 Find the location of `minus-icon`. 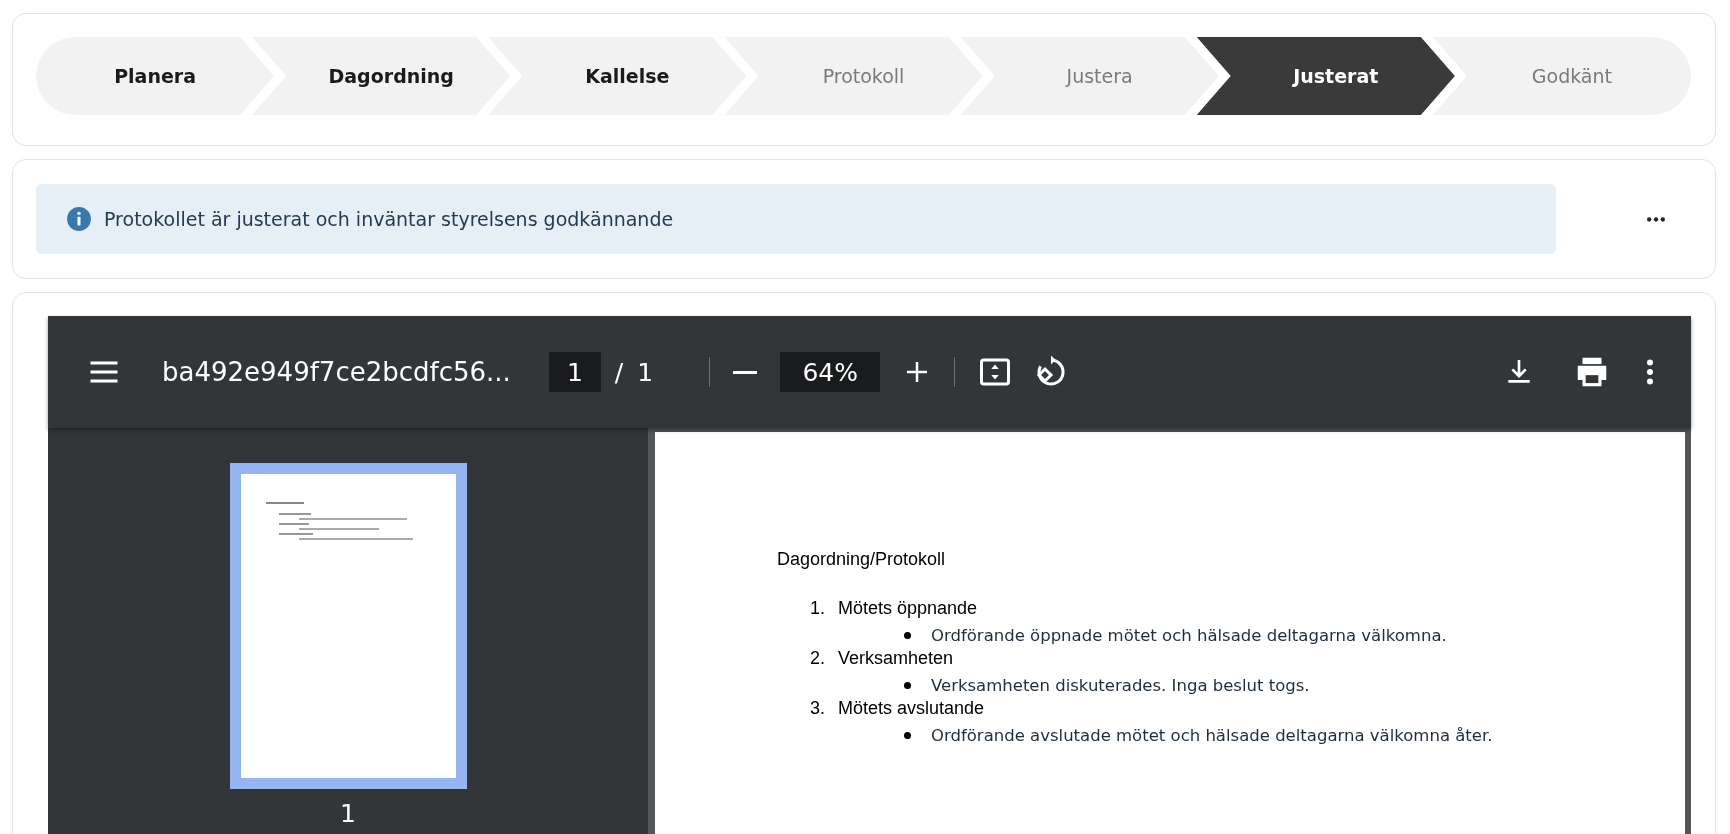

minus-icon is located at coordinates (745, 372).